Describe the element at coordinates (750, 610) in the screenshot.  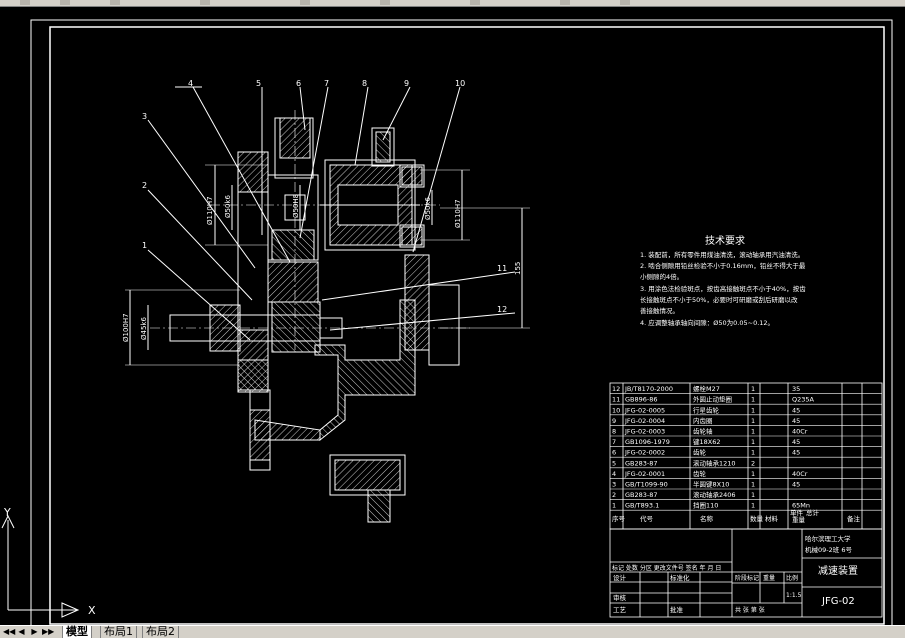
I see `sheets-label: 共 张 第 张` at that location.